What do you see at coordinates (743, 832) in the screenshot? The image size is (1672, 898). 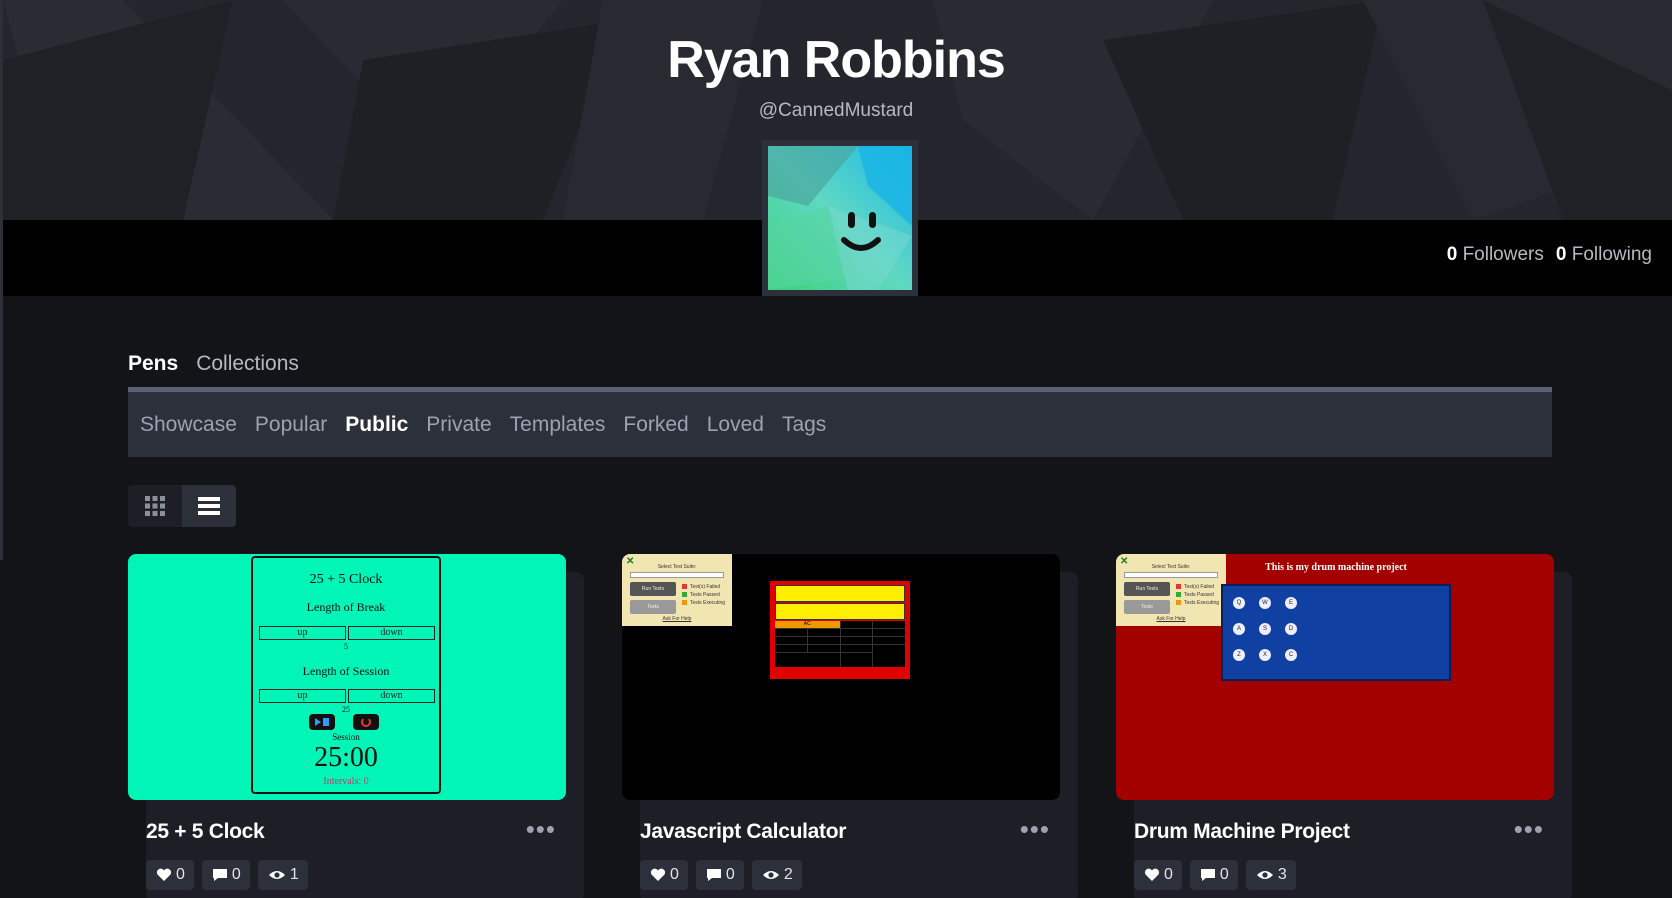 I see `pen-title: Javascript Calculator` at bounding box center [743, 832].